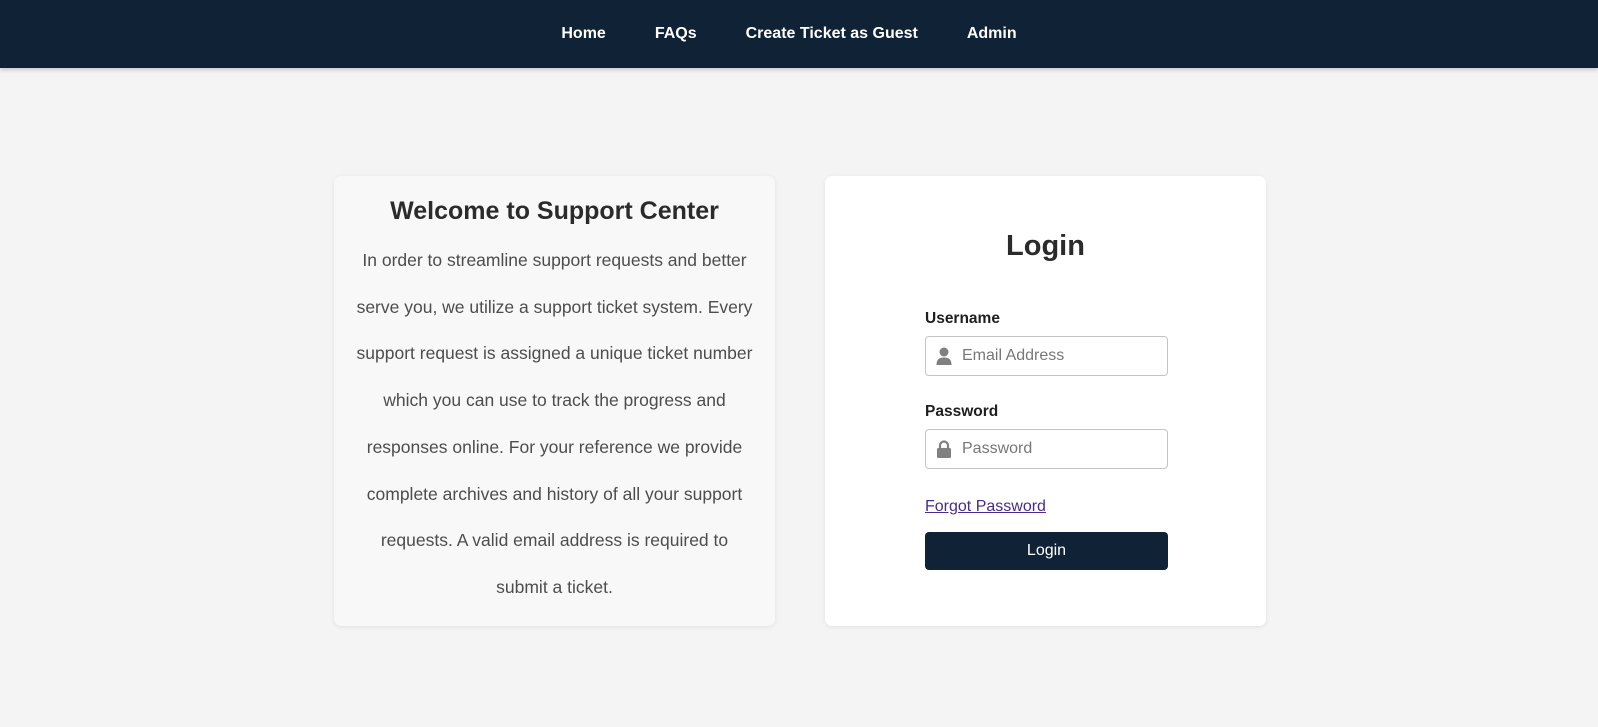  I want to click on nav-home-link: Home, so click(583, 34).